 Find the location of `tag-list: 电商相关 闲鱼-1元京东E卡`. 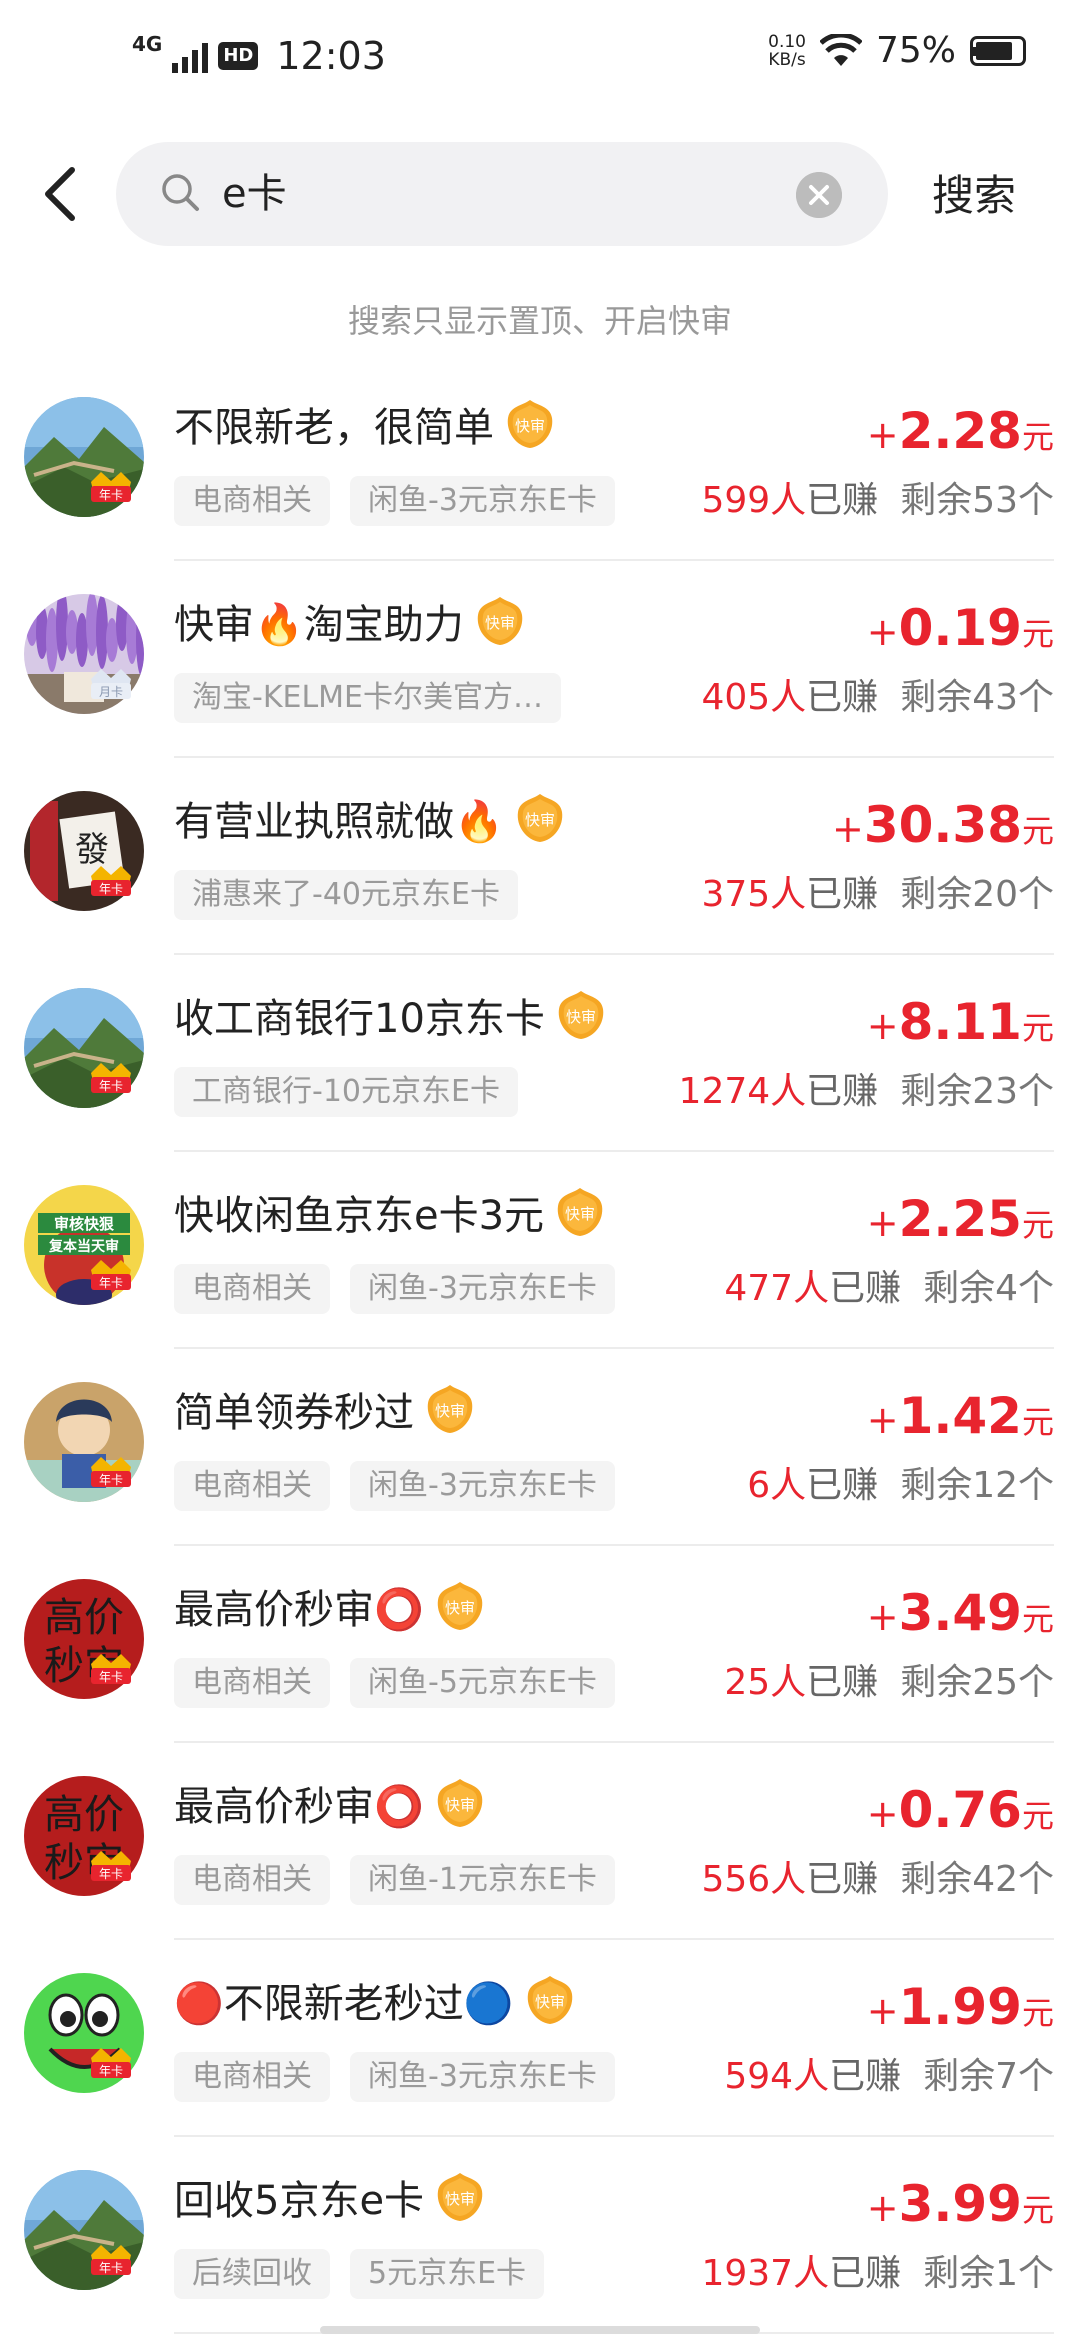

tag-list: 电商相关 闲鱼-1元京东E卡 is located at coordinates (394, 1880).